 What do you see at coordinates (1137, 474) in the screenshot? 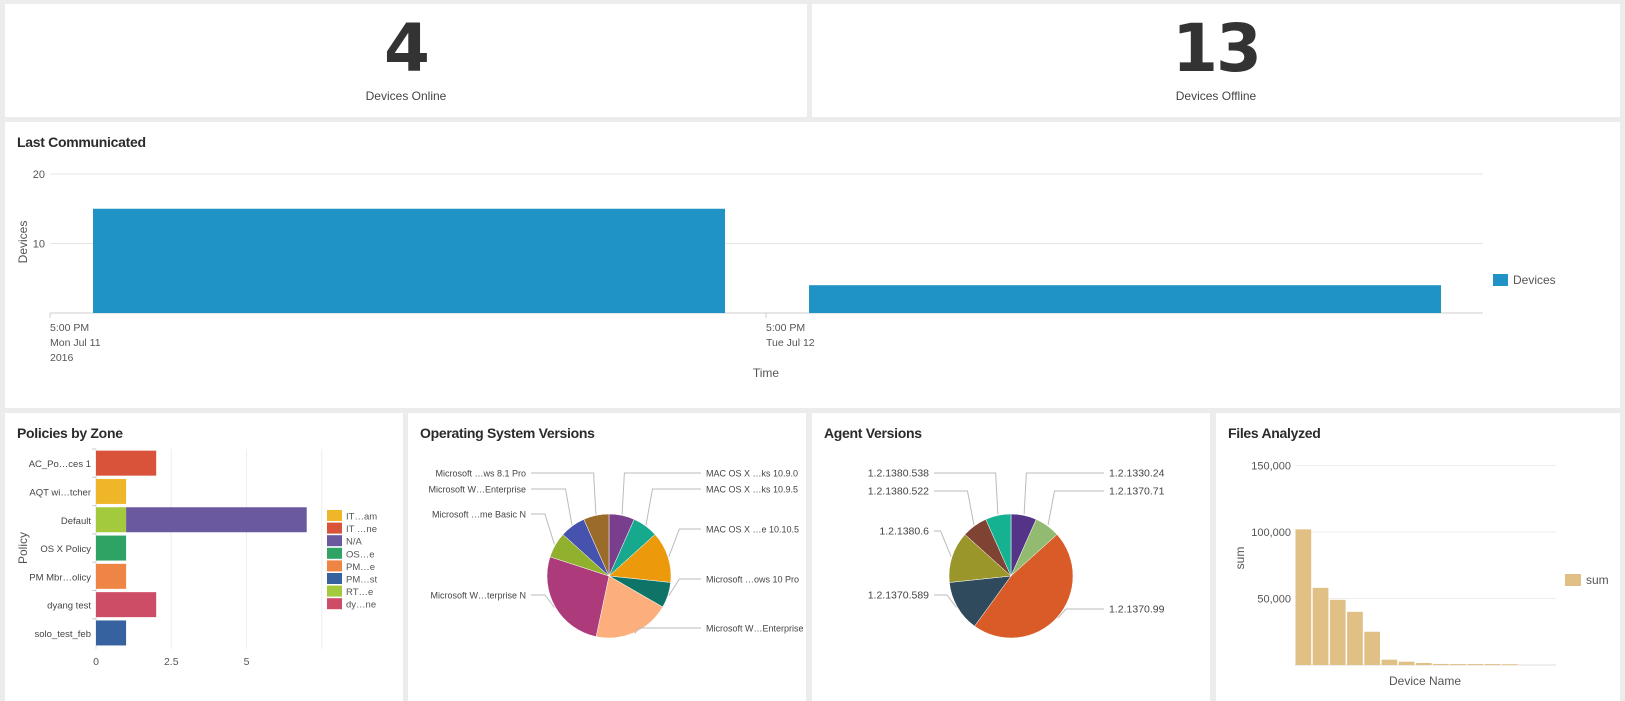
I see `slice-label: 1.2.1330.24` at bounding box center [1137, 474].